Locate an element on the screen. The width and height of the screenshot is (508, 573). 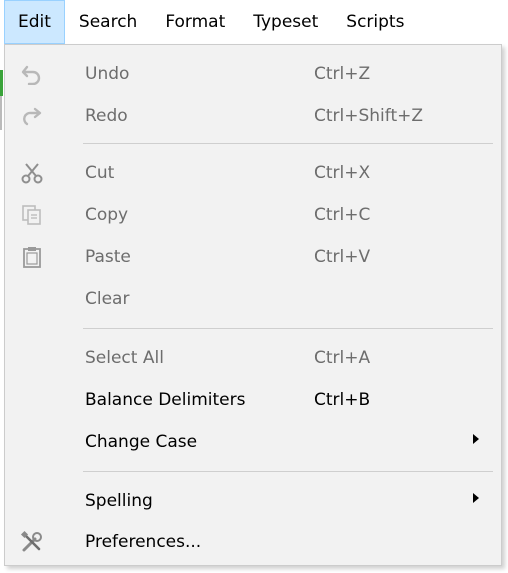
menu-edit: Edit is located at coordinates (34, 22).